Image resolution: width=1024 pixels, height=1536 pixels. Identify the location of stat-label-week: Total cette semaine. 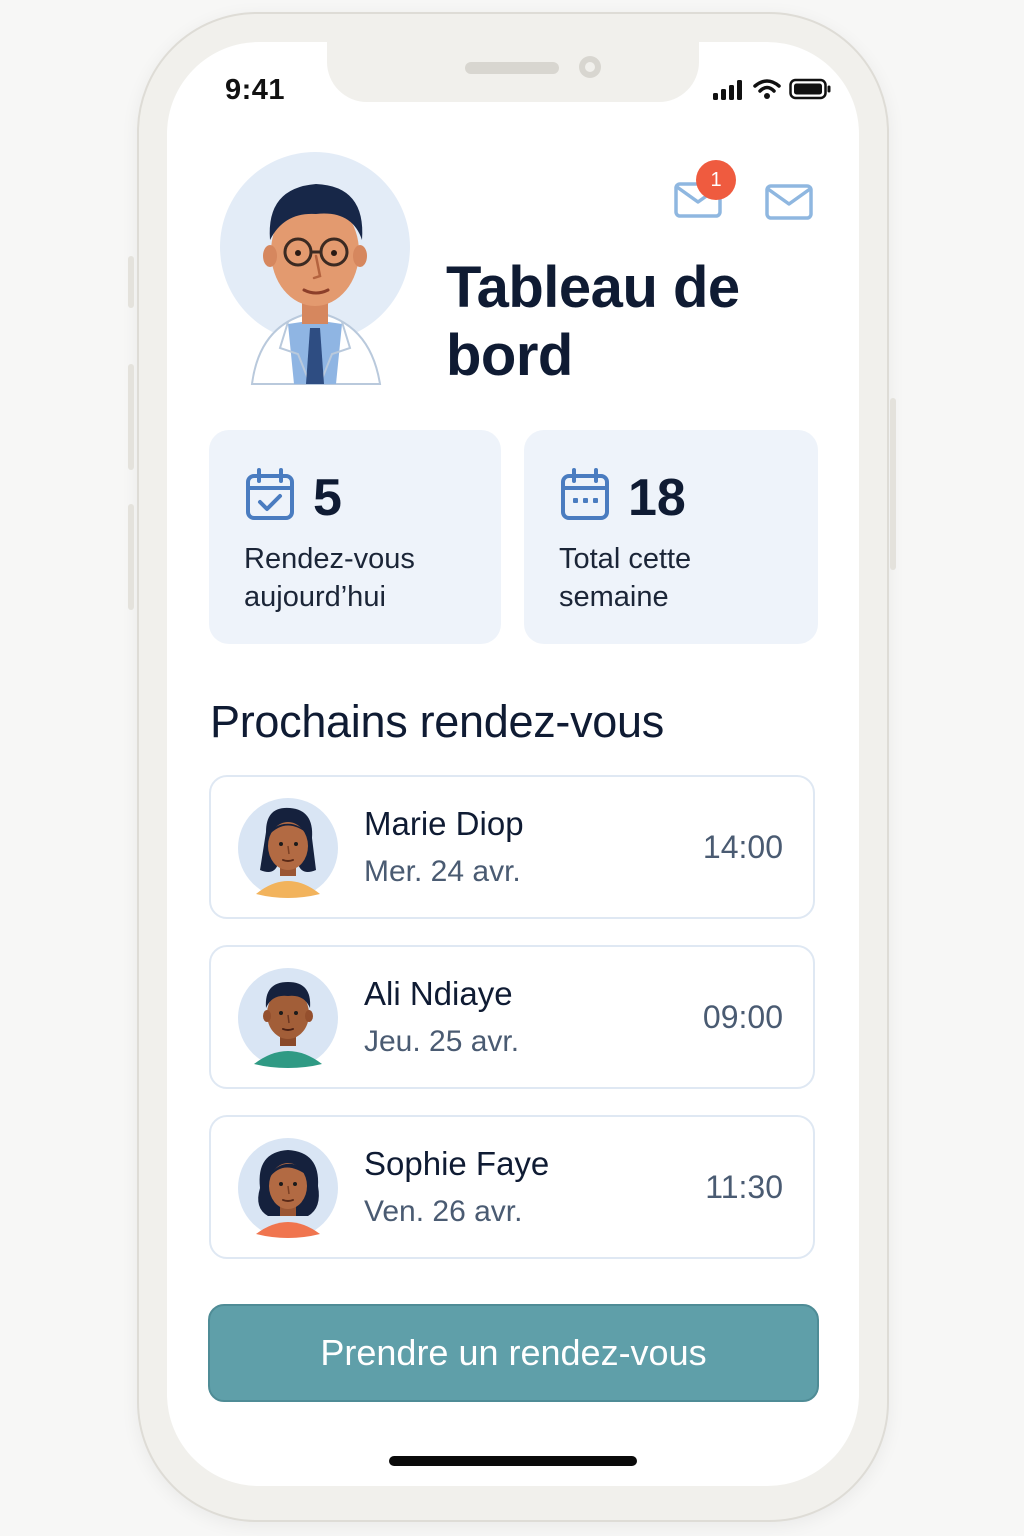
(625, 578).